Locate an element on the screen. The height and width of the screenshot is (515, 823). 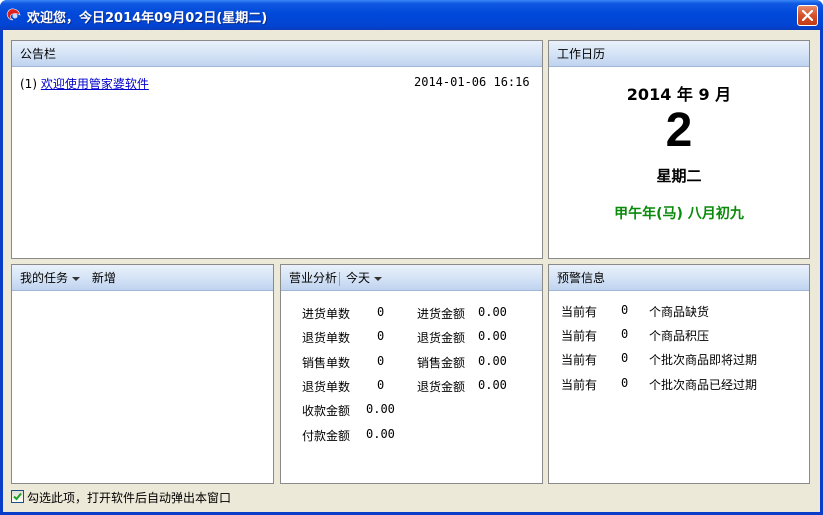
close-button is located at coordinates (807, 15).